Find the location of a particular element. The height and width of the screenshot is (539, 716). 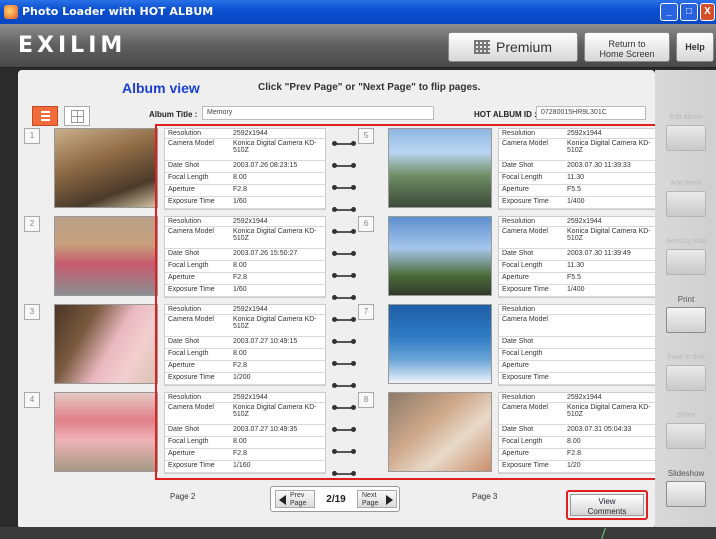

slideshow-button: Slideshow is located at coordinates (686, 488).